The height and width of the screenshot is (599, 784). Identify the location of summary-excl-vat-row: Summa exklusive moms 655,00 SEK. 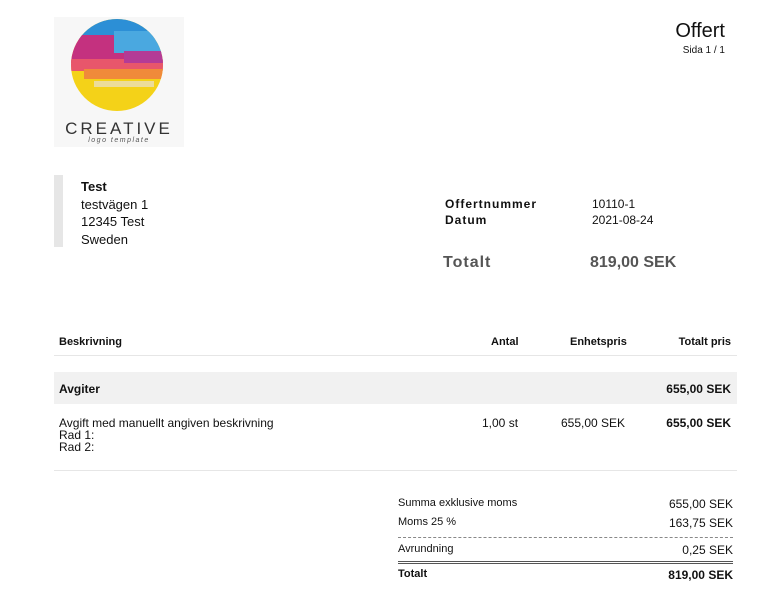
(565, 507).